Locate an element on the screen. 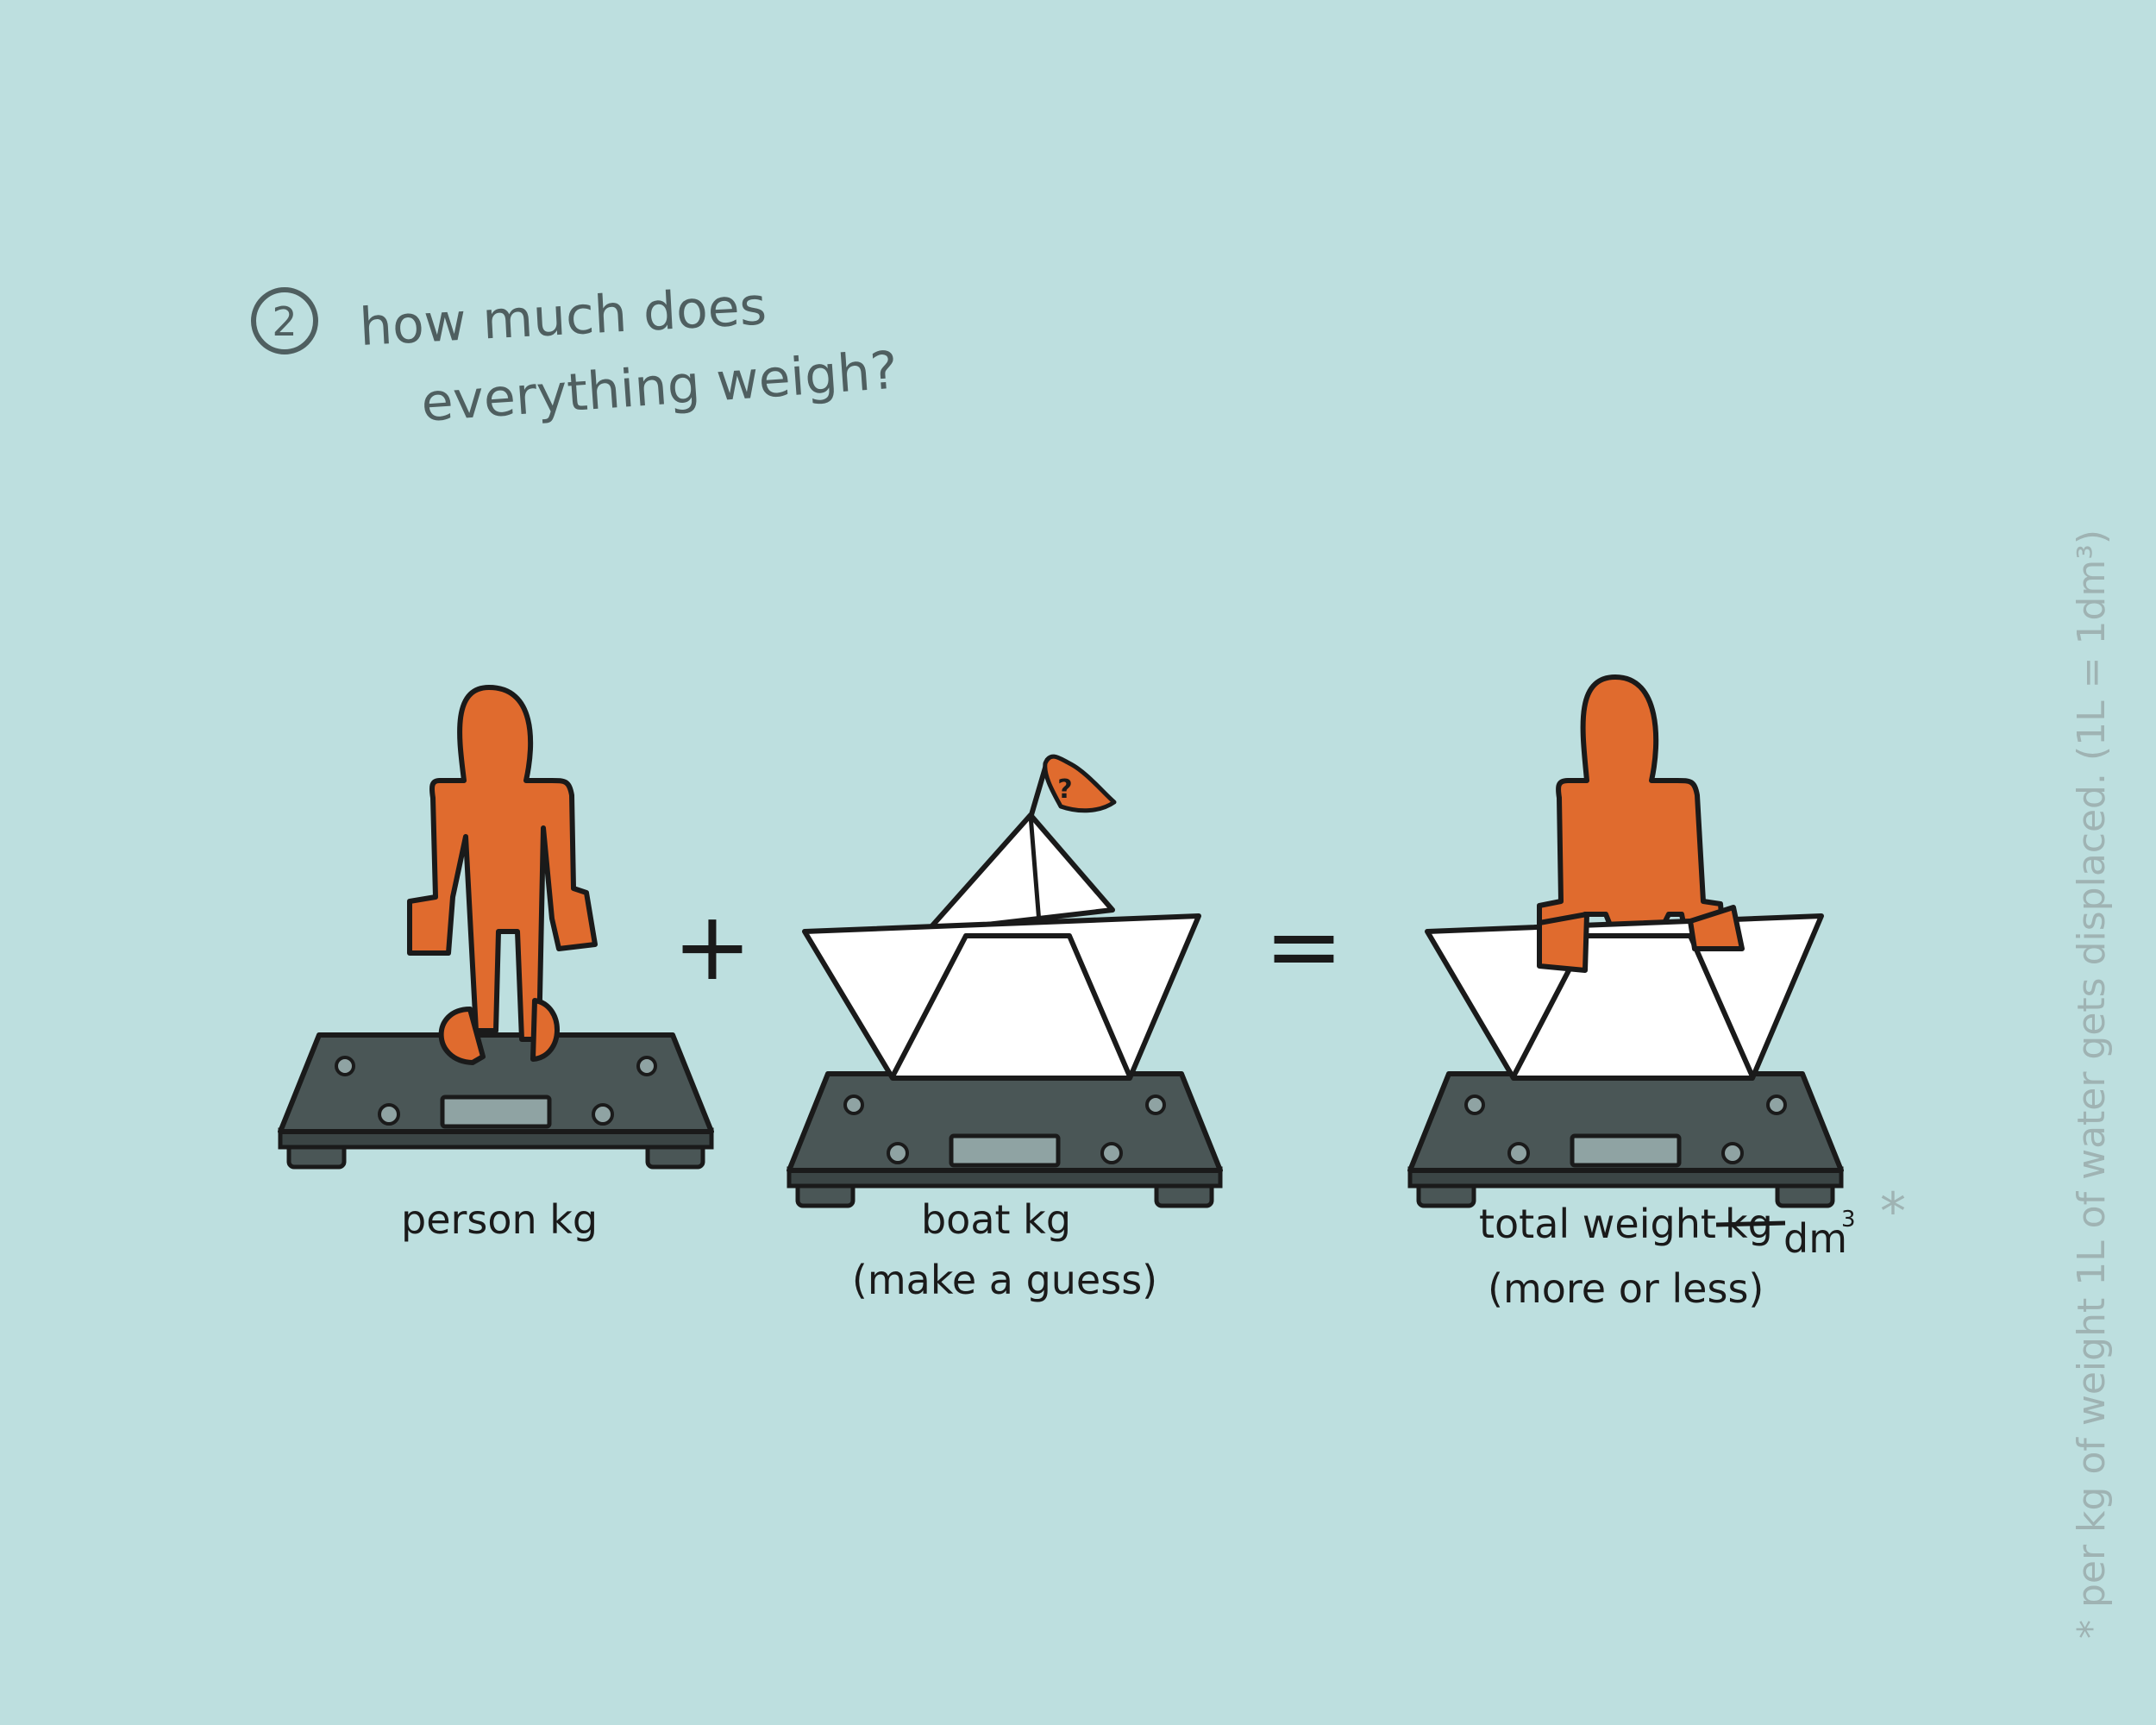  person-scale is located at coordinates (495, 1101).